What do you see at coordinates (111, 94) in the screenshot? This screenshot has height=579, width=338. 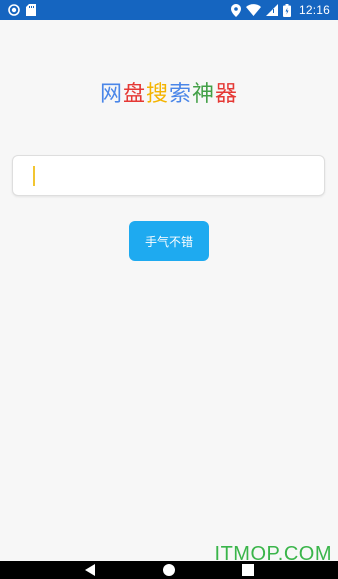 I see `title-char: 网` at bounding box center [111, 94].